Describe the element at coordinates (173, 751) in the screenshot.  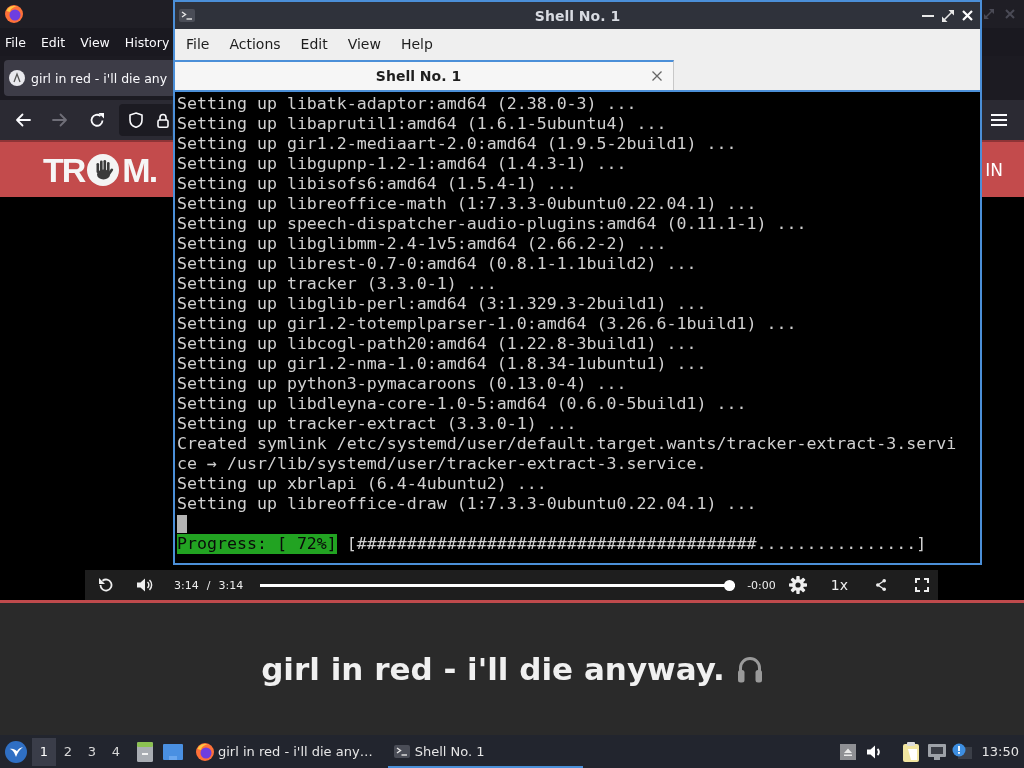
I see `desktop-icon` at that location.